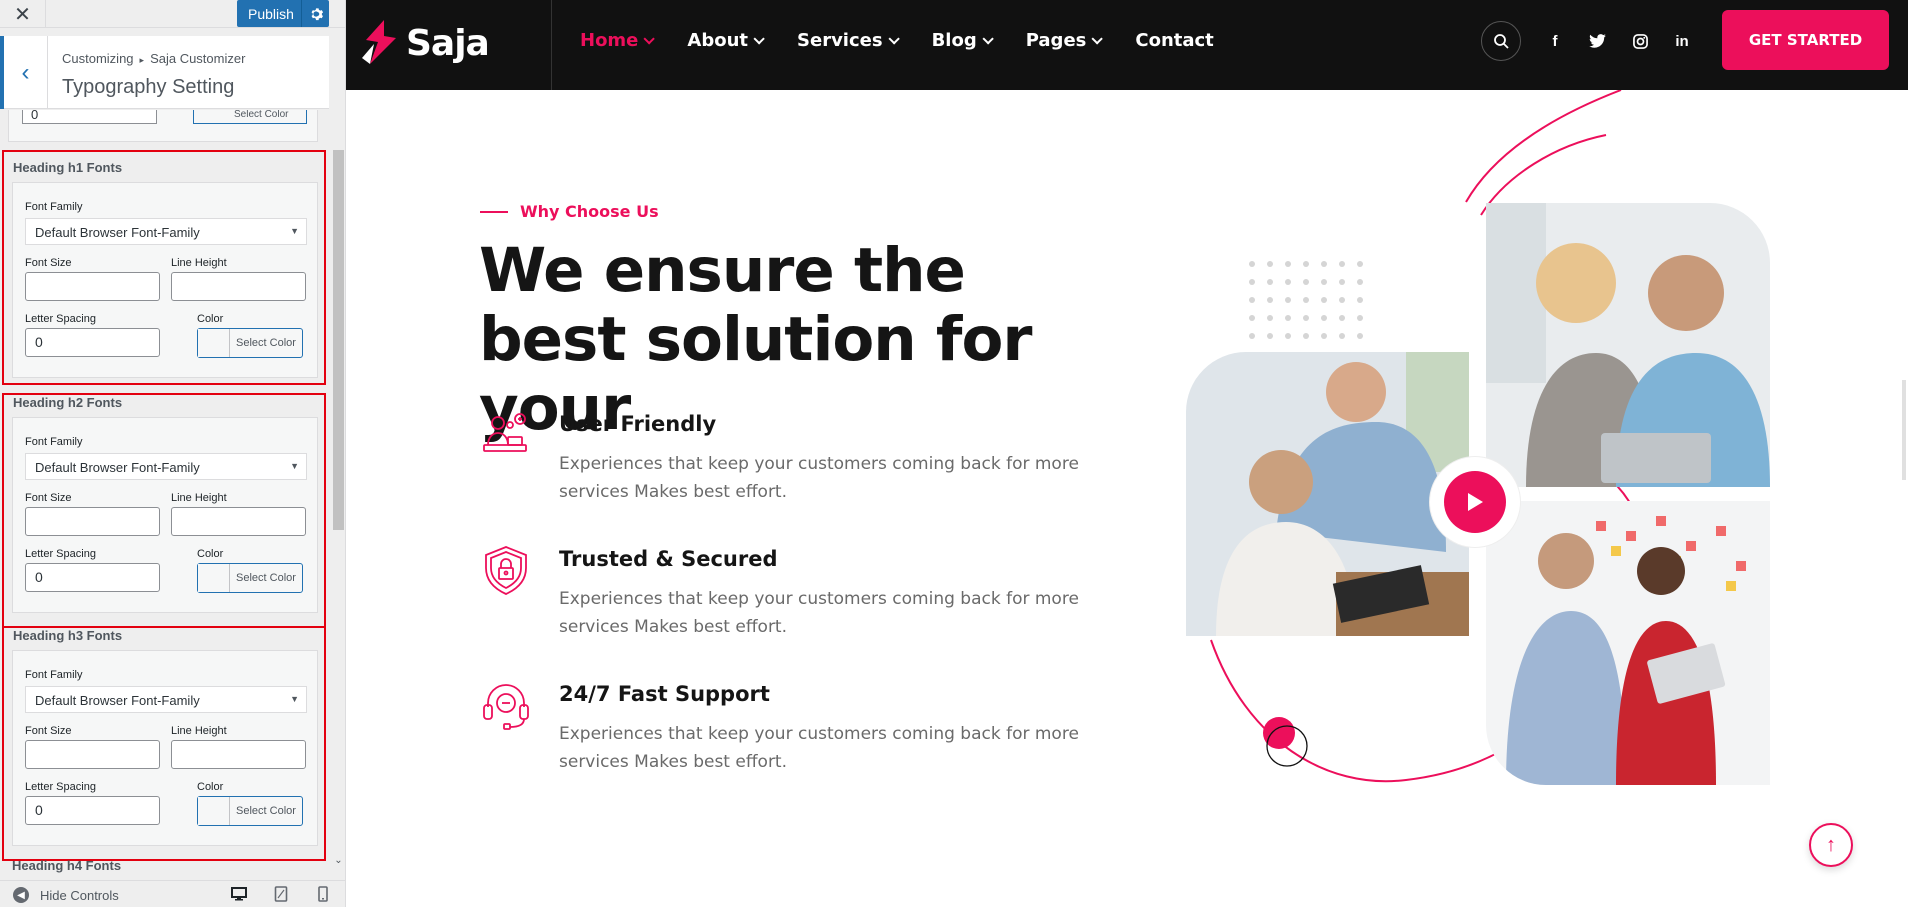 Image resolution: width=1908 pixels, height=907 pixels. I want to click on back-button: ‹, so click(24, 72).